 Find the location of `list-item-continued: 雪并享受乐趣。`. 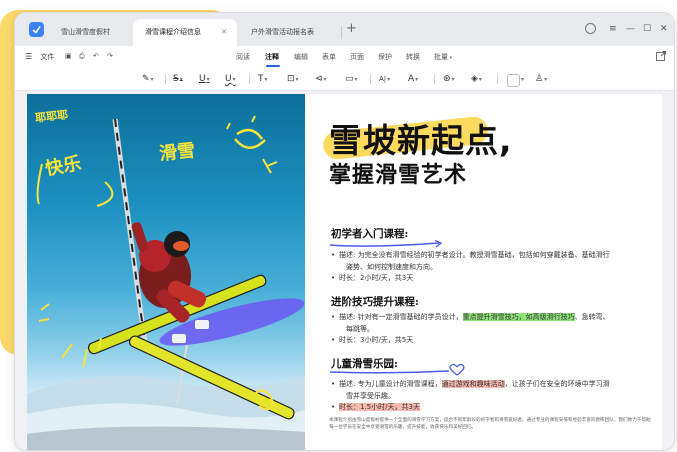

list-item-continued: 雪并享受乐趣。 is located at coordinates (370, 395).